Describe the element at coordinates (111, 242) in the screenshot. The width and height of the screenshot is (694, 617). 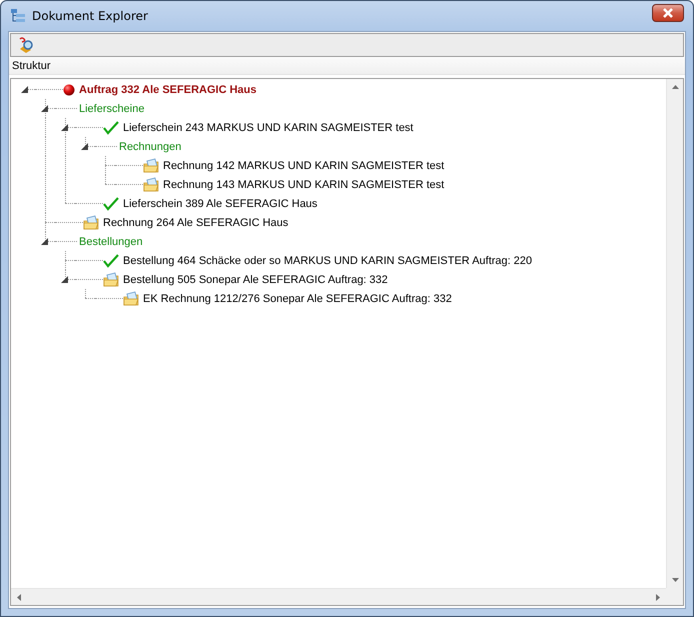
I see `tree-group-label: Bestellungen` at that location.